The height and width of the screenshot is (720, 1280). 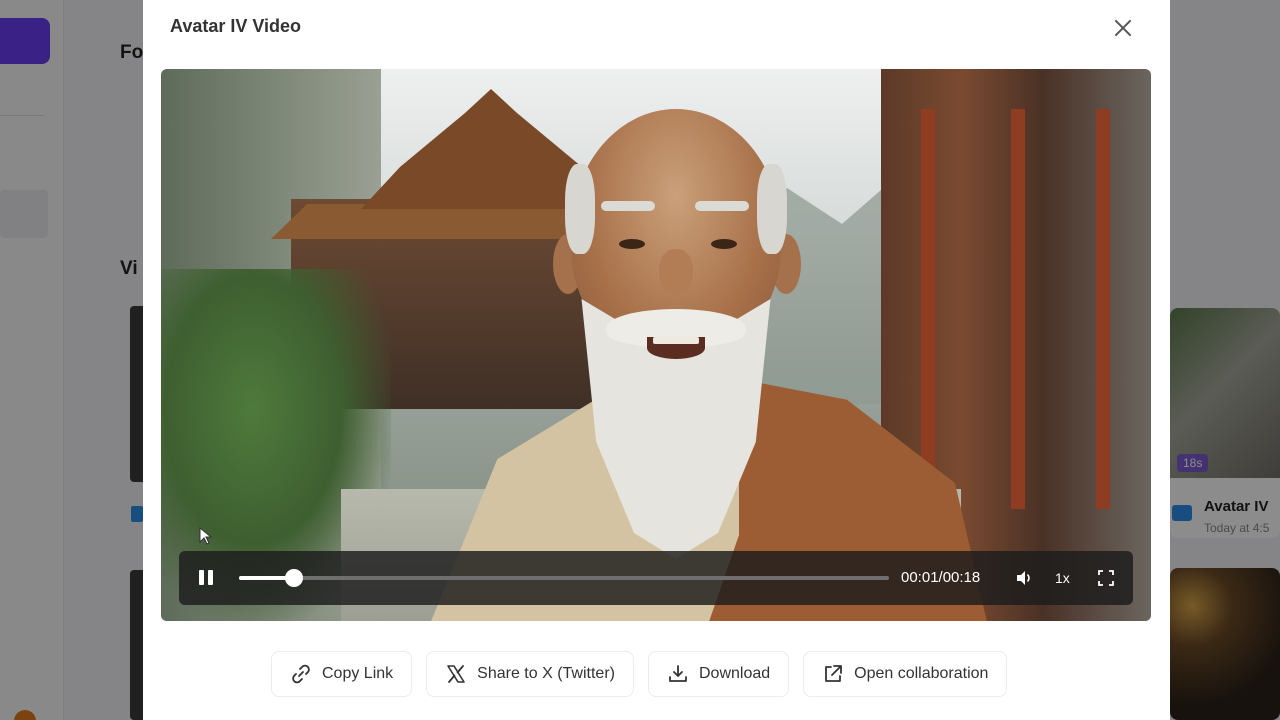 I want to click on seek-bar, so click(x=564, y=578).